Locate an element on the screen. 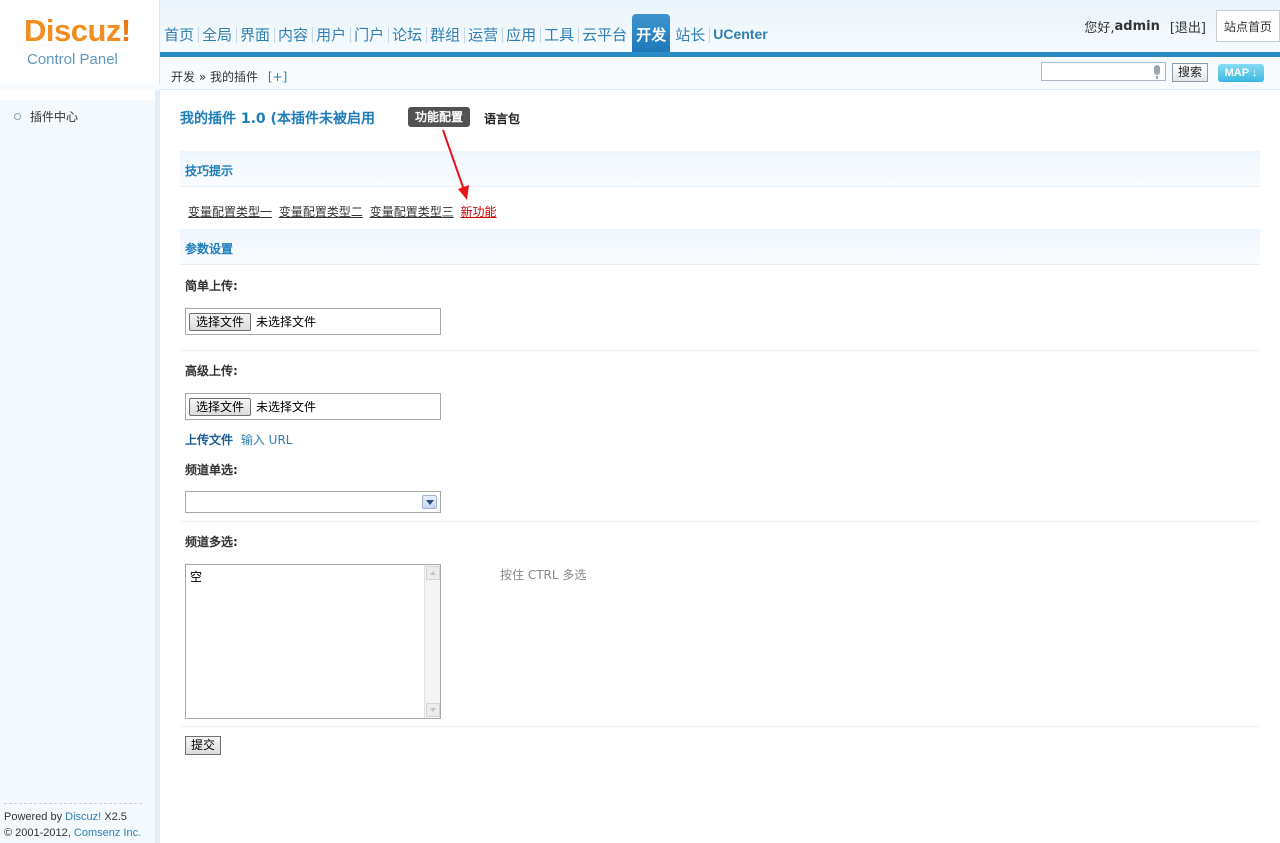 The width and height of the screenshot is (1280, 843). breadcrumb-section: 开发 is located at coordinates (183, 77).